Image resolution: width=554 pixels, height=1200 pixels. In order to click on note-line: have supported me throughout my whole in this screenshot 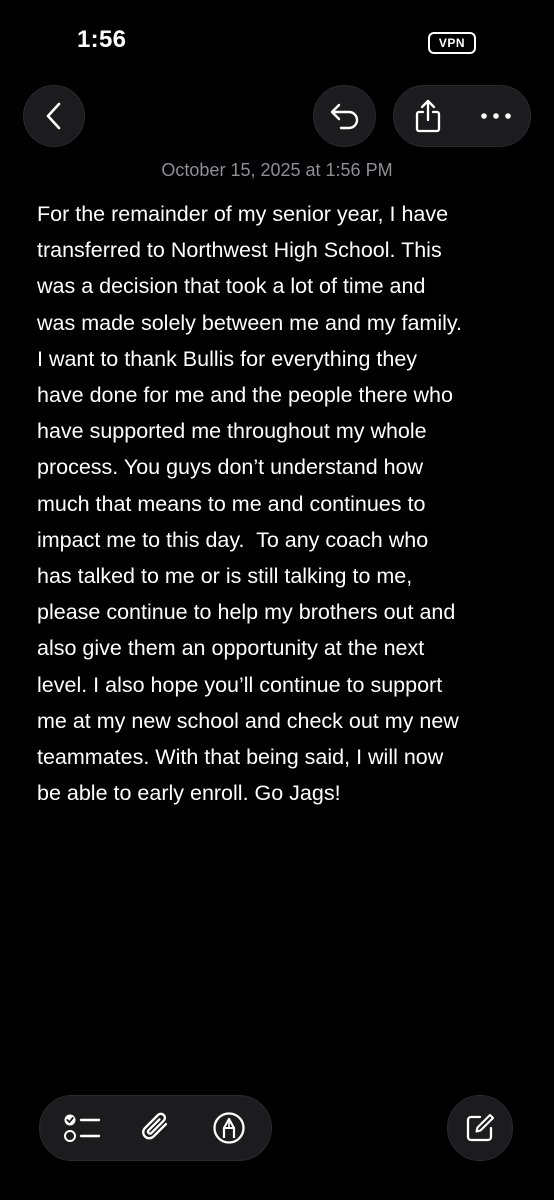, I will do `click(232, 431)`.